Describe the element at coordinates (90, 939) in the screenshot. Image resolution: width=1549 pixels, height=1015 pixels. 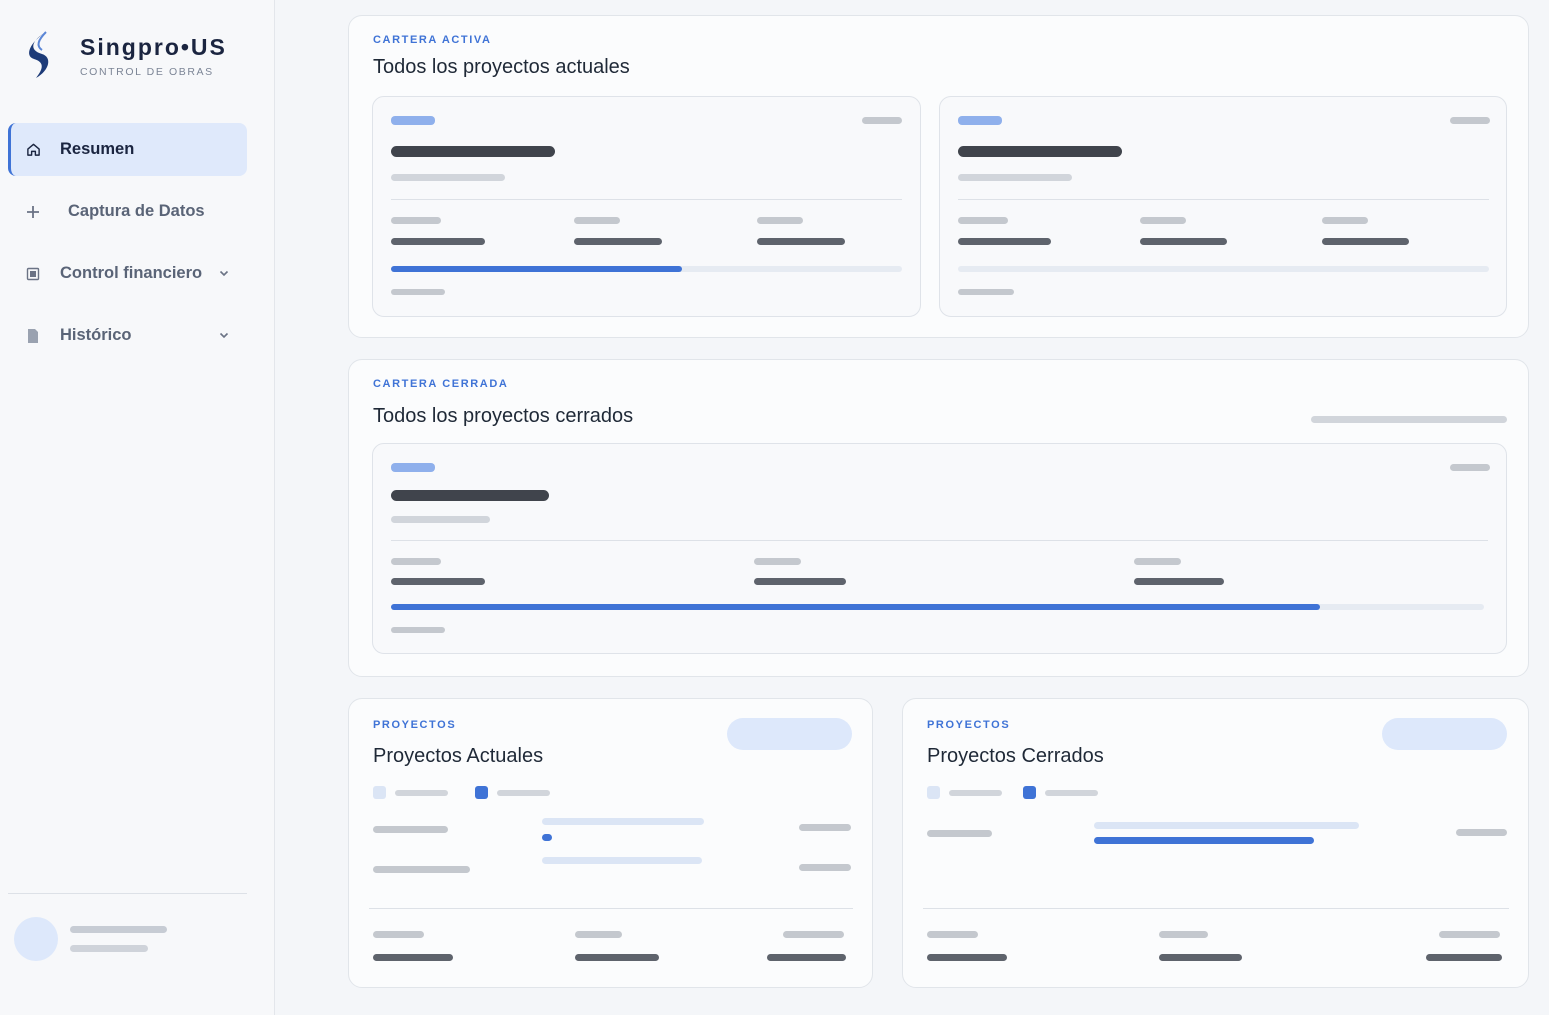
I see `user-profile` at that location.